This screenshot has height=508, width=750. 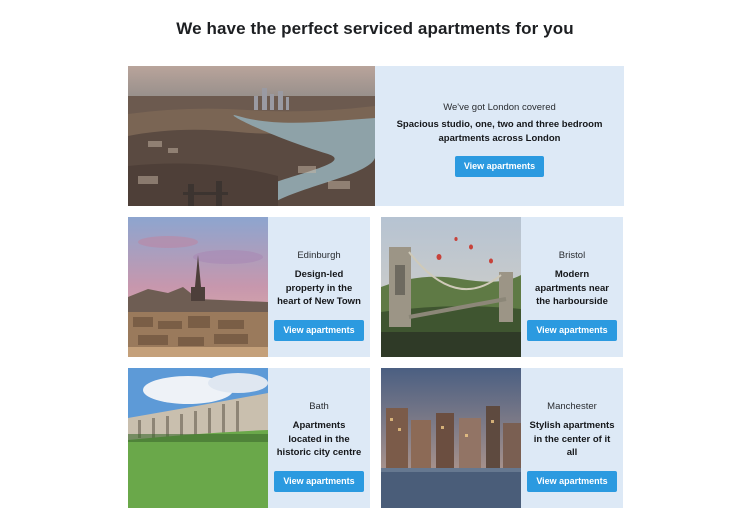 What do you see at coordinates (572, 255) in the screenshot?
I see `bristol-card-city: Bristol` at bounding box center [572, 255].